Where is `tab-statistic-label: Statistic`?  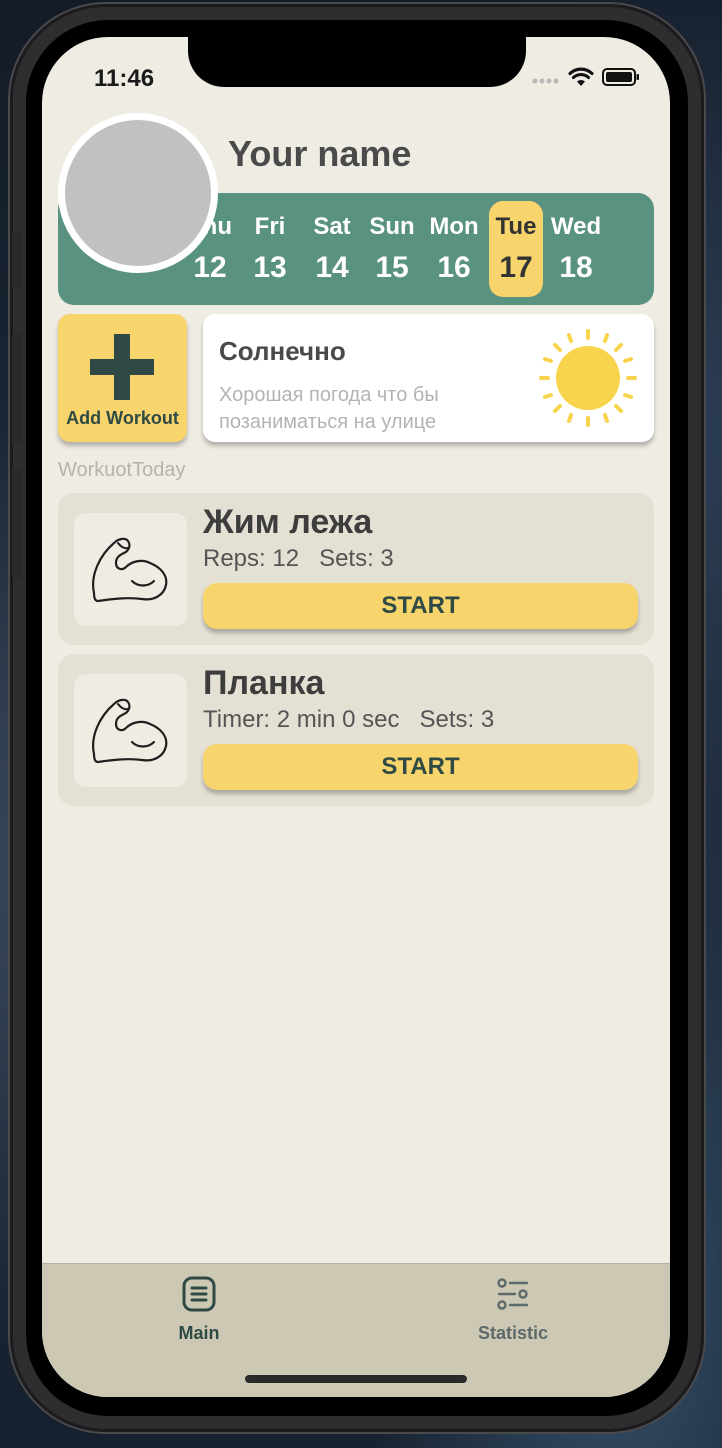 tab-statistic-label: Statistic is located at coordinates (513, 1333).